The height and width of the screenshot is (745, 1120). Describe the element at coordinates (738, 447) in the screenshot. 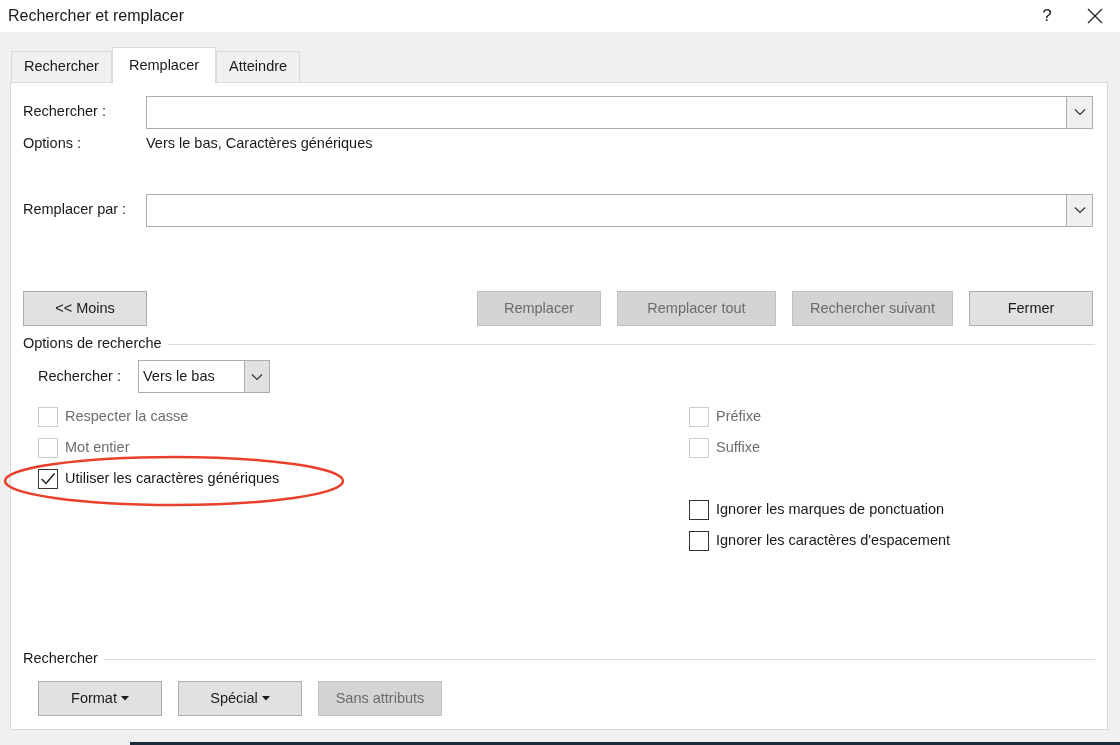

I see `checkbox-label: Suffixe` at that location.